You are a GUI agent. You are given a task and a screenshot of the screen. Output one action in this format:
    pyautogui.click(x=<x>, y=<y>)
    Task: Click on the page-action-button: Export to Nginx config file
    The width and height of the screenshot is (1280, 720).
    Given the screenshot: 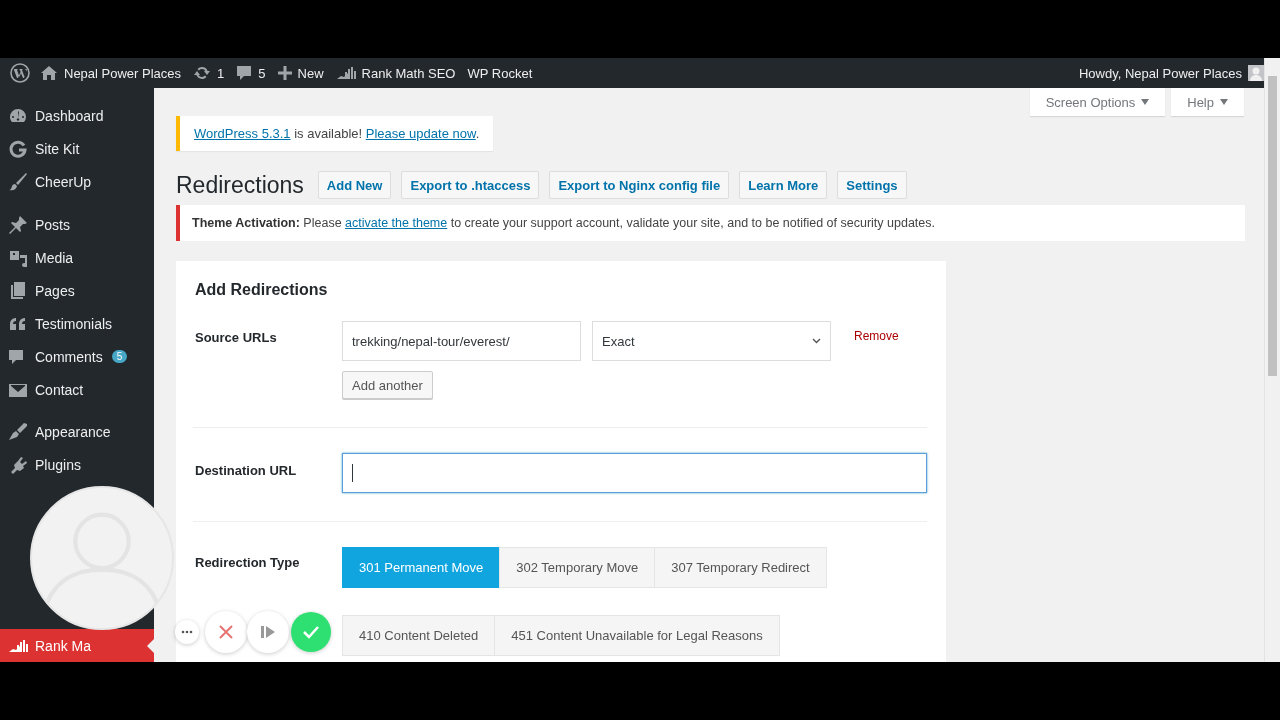 What is the action you would take?
    pyautogui.click(x=639, y=185)
    